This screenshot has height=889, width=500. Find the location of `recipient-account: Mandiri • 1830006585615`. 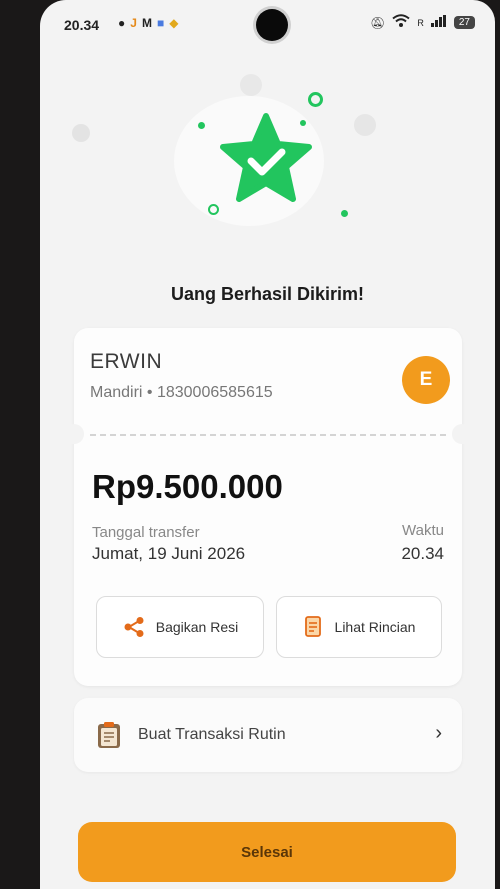

recipient-account: Mandiri • 1830006585615 is located at coordinates (181, 392).